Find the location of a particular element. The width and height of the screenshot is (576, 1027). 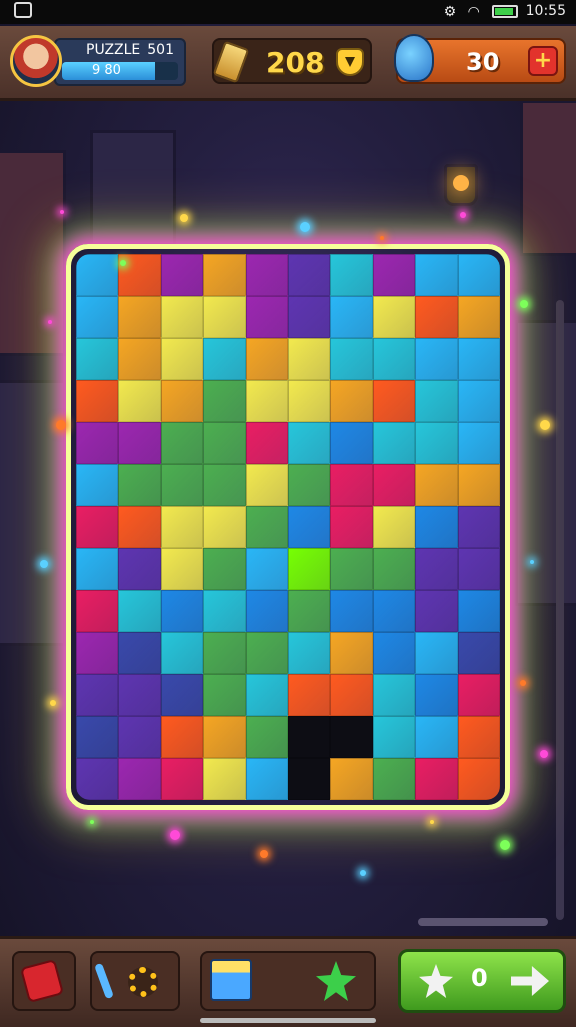

add-lives-button: + is located at coordinates (543, 61).